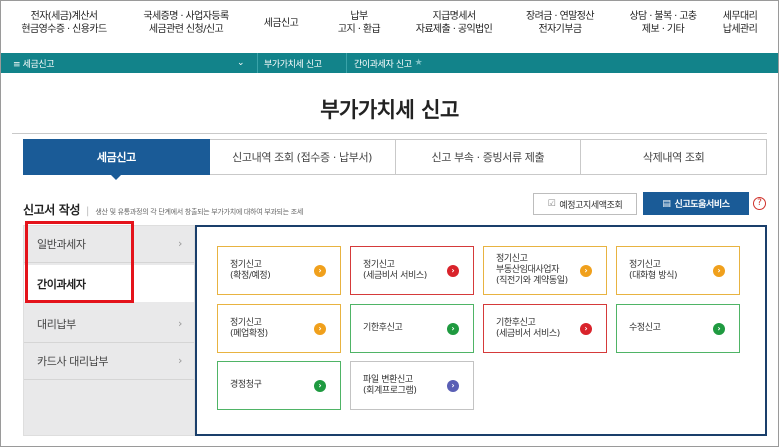 The height and width of the screenshot is (447, 779). I want to click on sidebar-item-general: 일반과세자 ›, so click(109, 244).